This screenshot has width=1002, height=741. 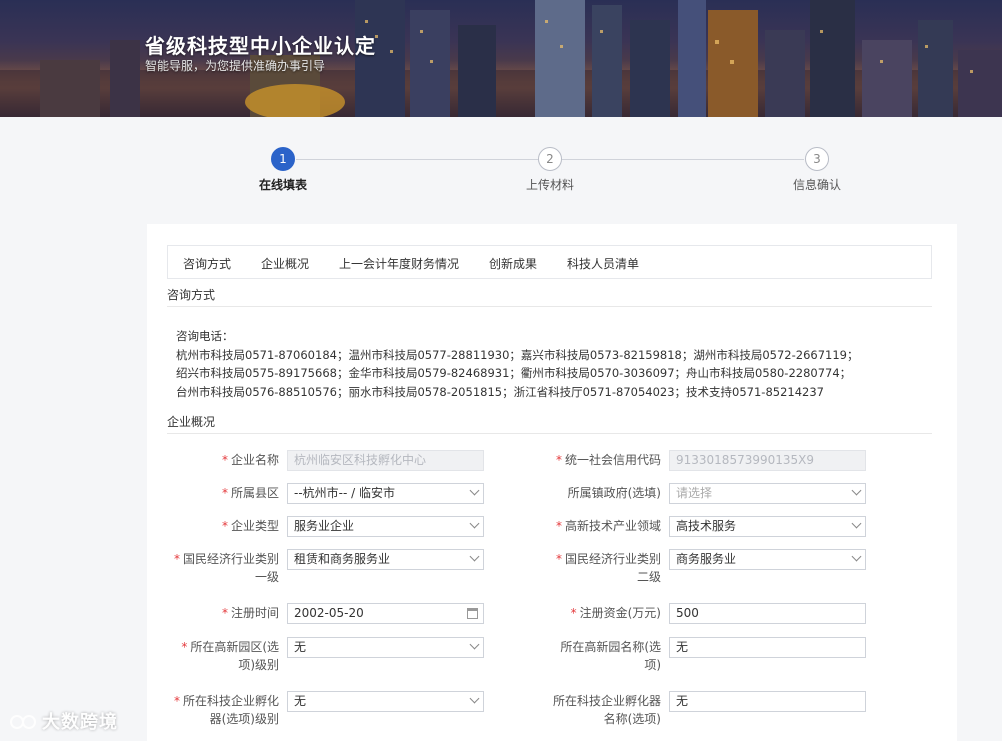 What do you see at coordinates (385, 526) in the screenshot?
I see `company-type-select: 服务业企业` at bounding box center [385, 526].